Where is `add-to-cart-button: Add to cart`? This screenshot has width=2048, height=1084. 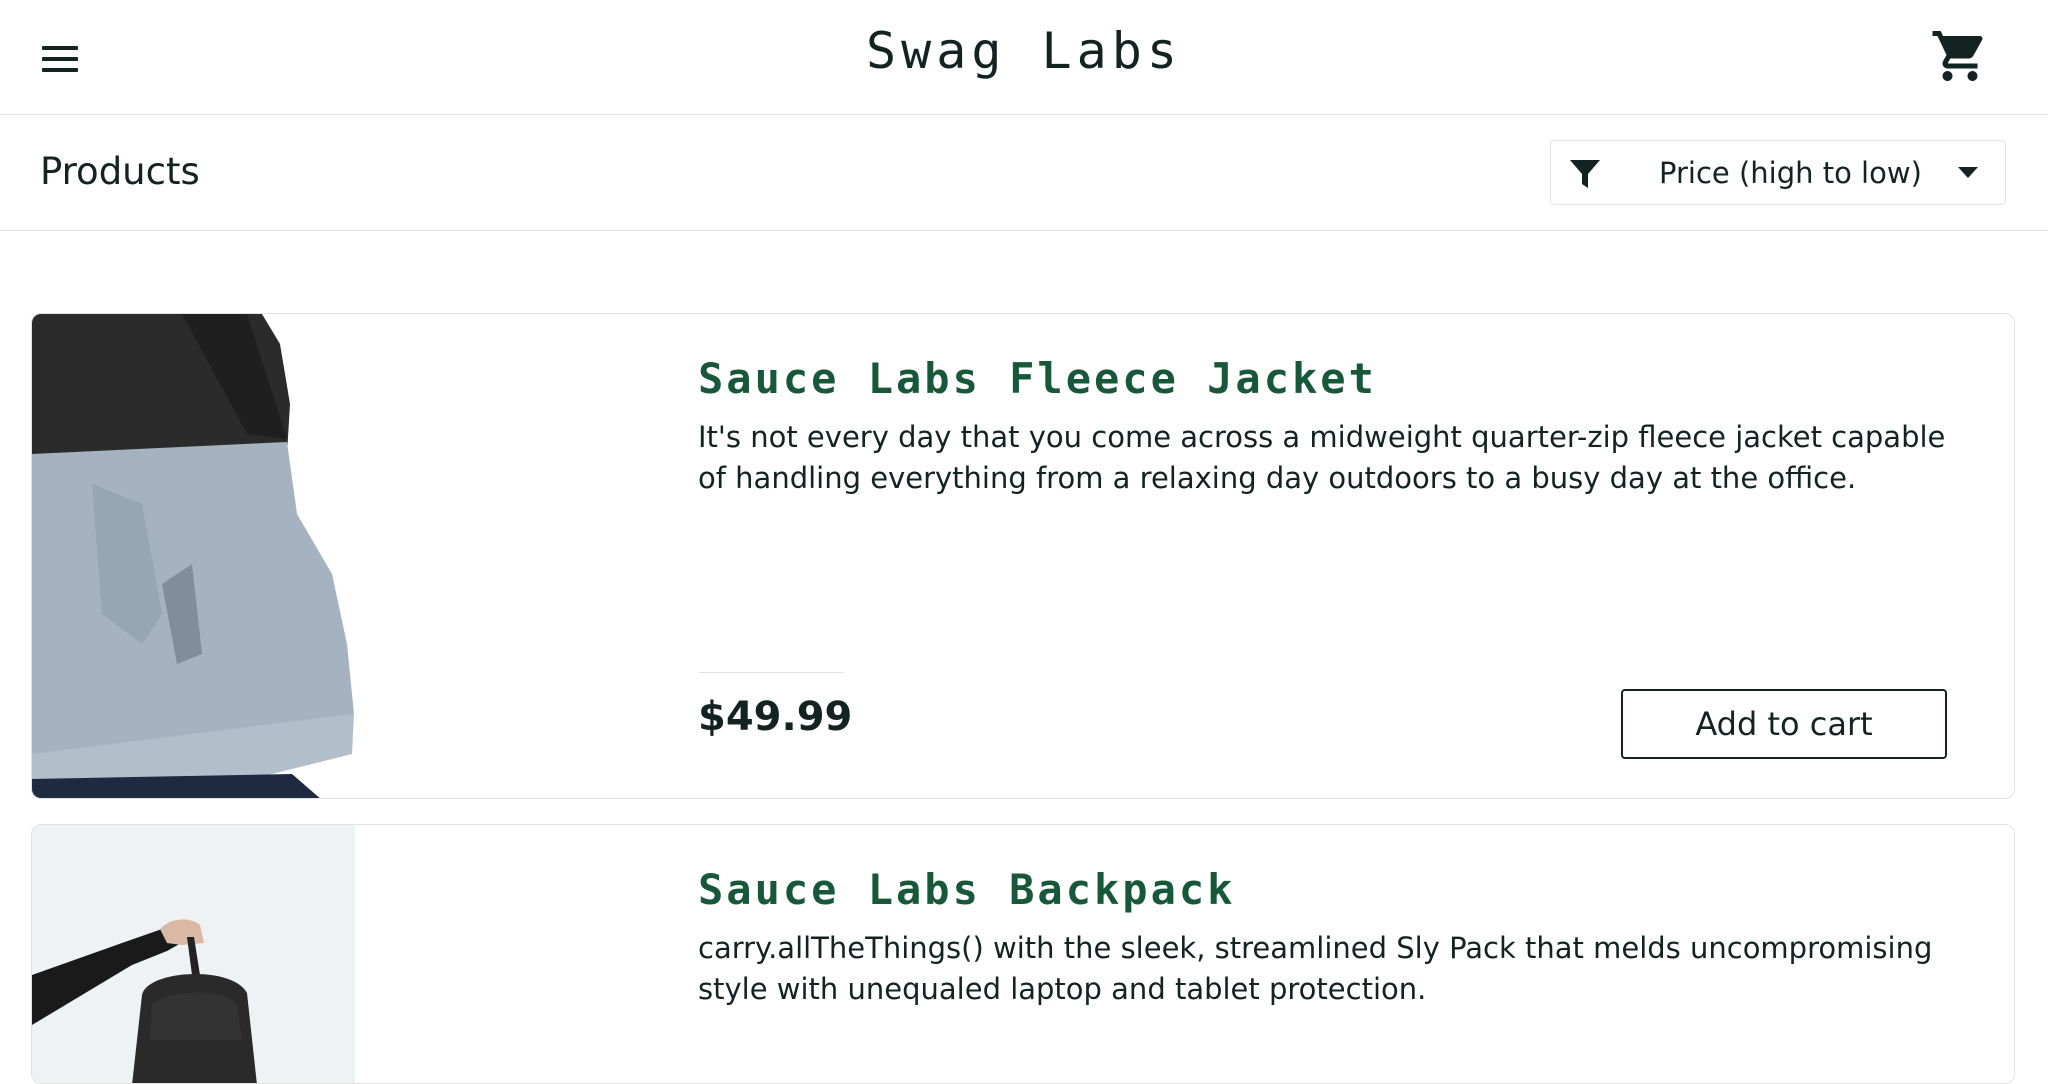
add-to-cart-button: Add to cart is located at coordinates (1784, 724).